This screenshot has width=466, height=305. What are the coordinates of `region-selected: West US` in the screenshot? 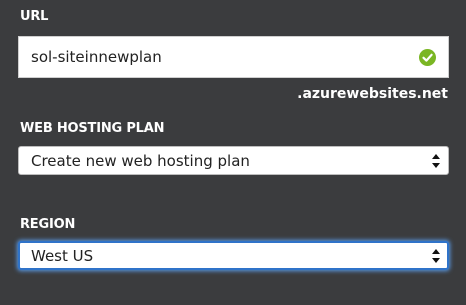 It's located at (62, 256).